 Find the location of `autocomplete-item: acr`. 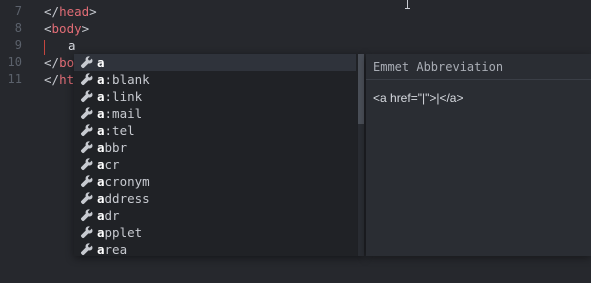

autocomplete-item: acr is located at coordinates (215, 164).